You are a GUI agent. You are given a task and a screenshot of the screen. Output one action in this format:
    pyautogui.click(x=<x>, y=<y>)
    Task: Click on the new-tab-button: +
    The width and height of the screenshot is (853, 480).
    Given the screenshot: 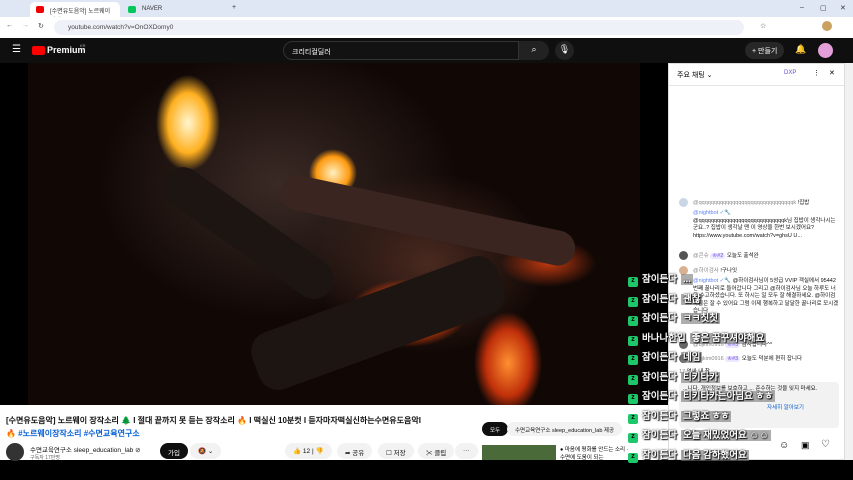 What is the action you would take?
    pyautogui.click(x=234, y=7)
    